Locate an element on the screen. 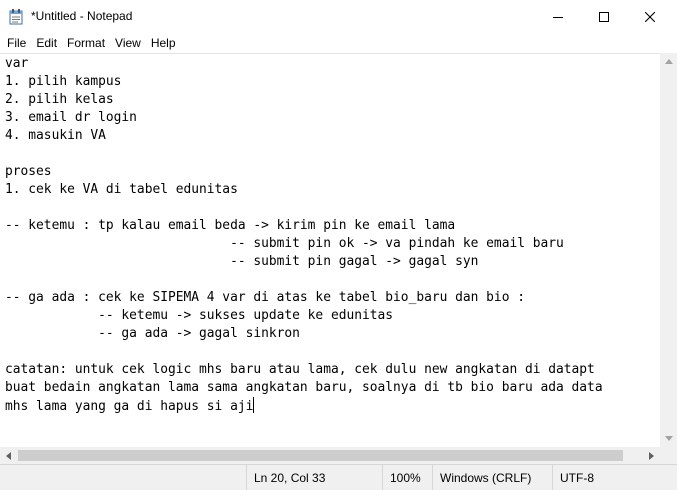 The height and width of the screenshot is (490, 677). editor-line: mhs lama yang ga di hapus si aji is located at coordinates (129, 406).